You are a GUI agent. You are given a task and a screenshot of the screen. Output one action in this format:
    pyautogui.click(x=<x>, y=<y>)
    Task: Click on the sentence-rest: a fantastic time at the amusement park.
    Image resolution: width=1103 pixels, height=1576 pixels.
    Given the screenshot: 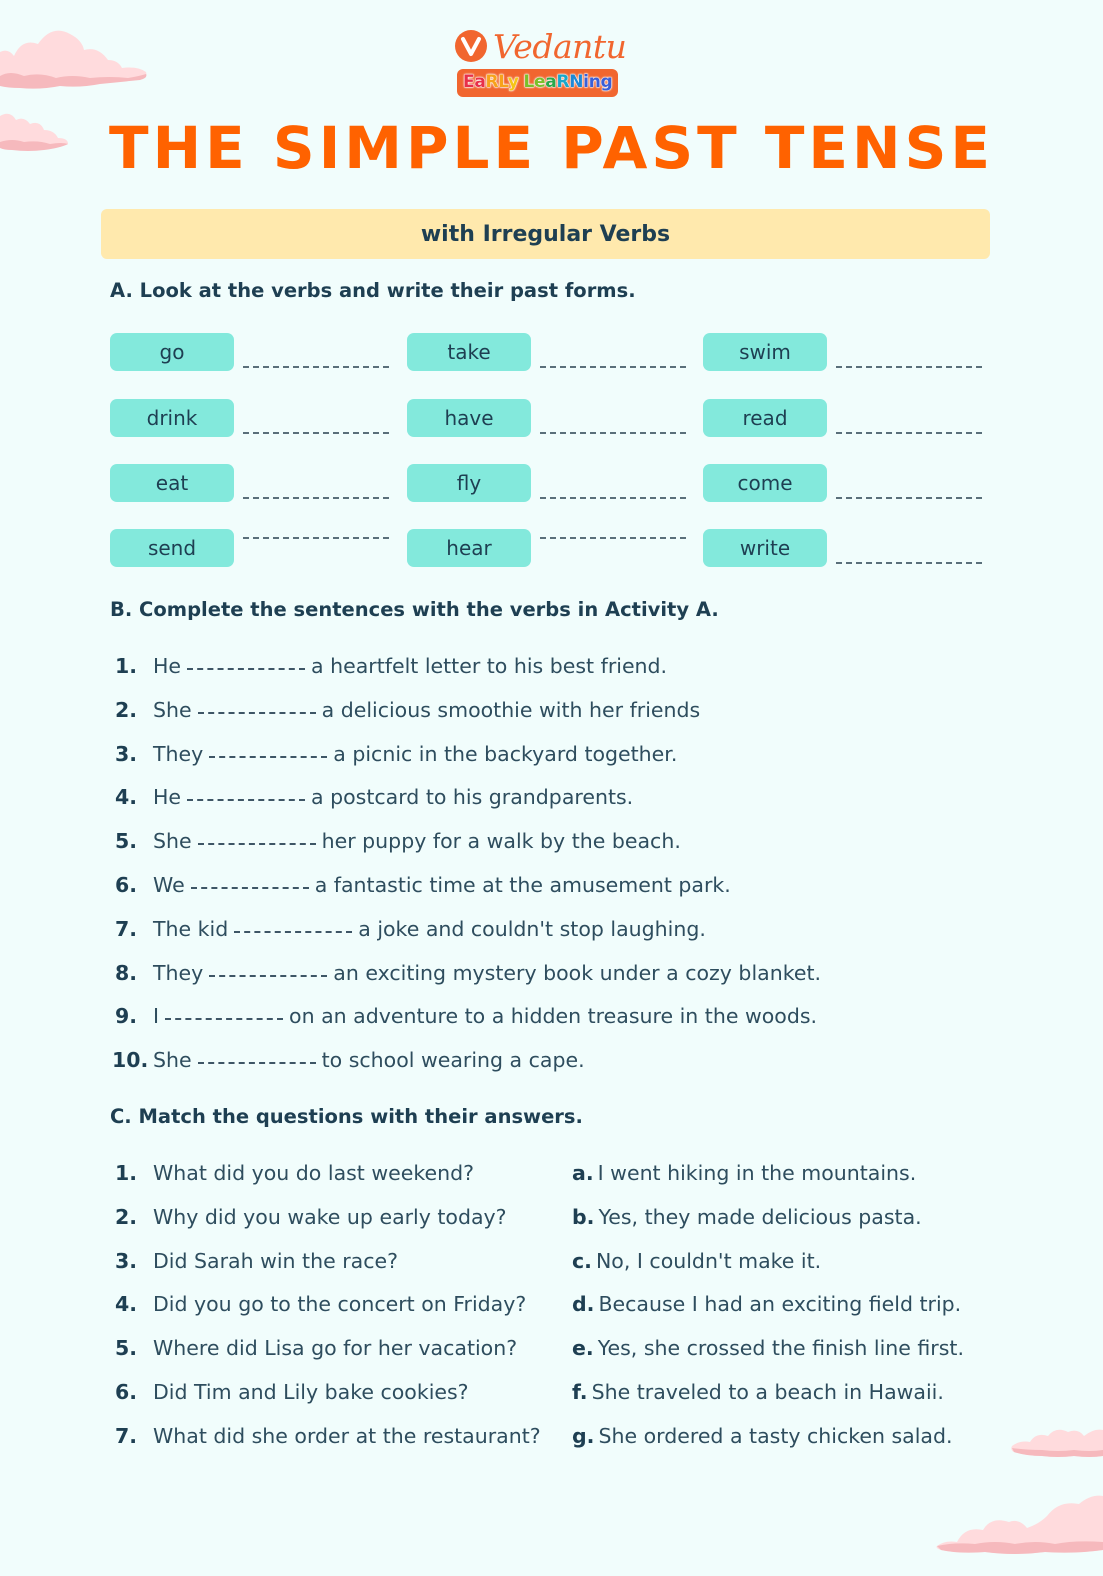 What is the action you would take?
    pyautogui.click(x=522, y=885)
    